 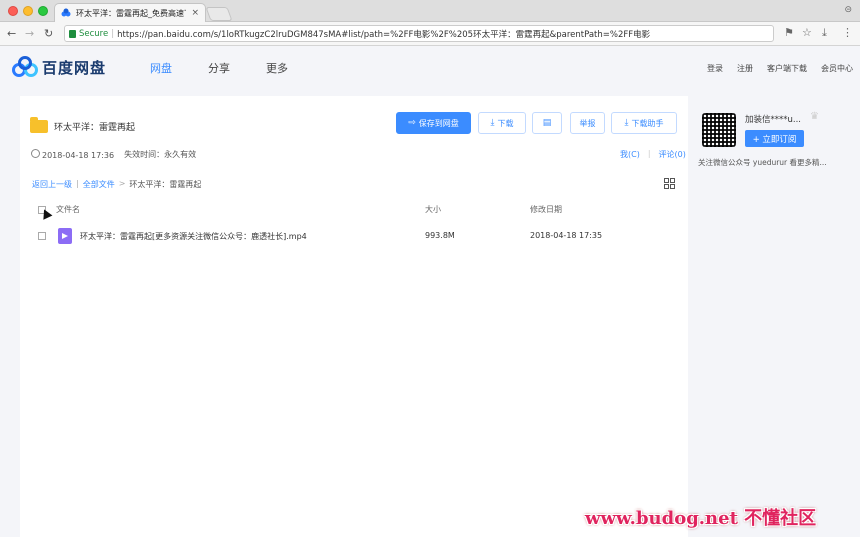 I want to click on tab-title: 环太平洋：雷霆再起_免费高速下, so click(x=131, y=13).